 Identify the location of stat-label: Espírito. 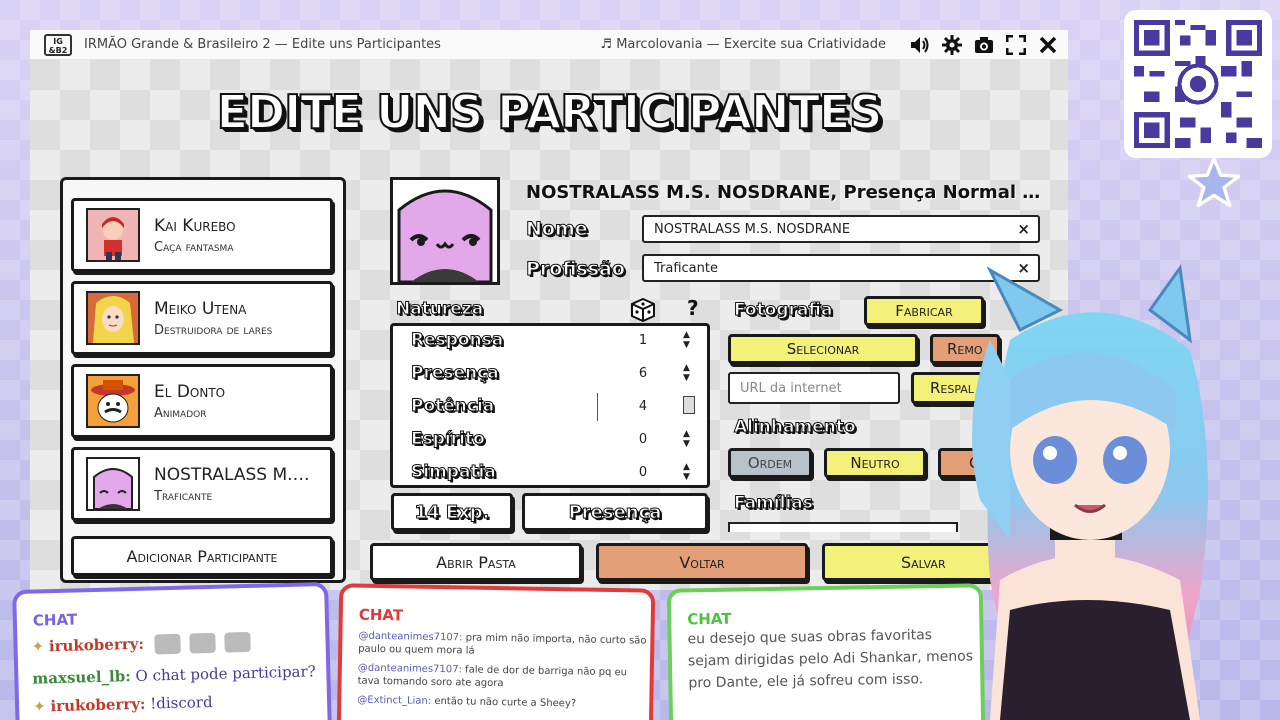
(448, 439).